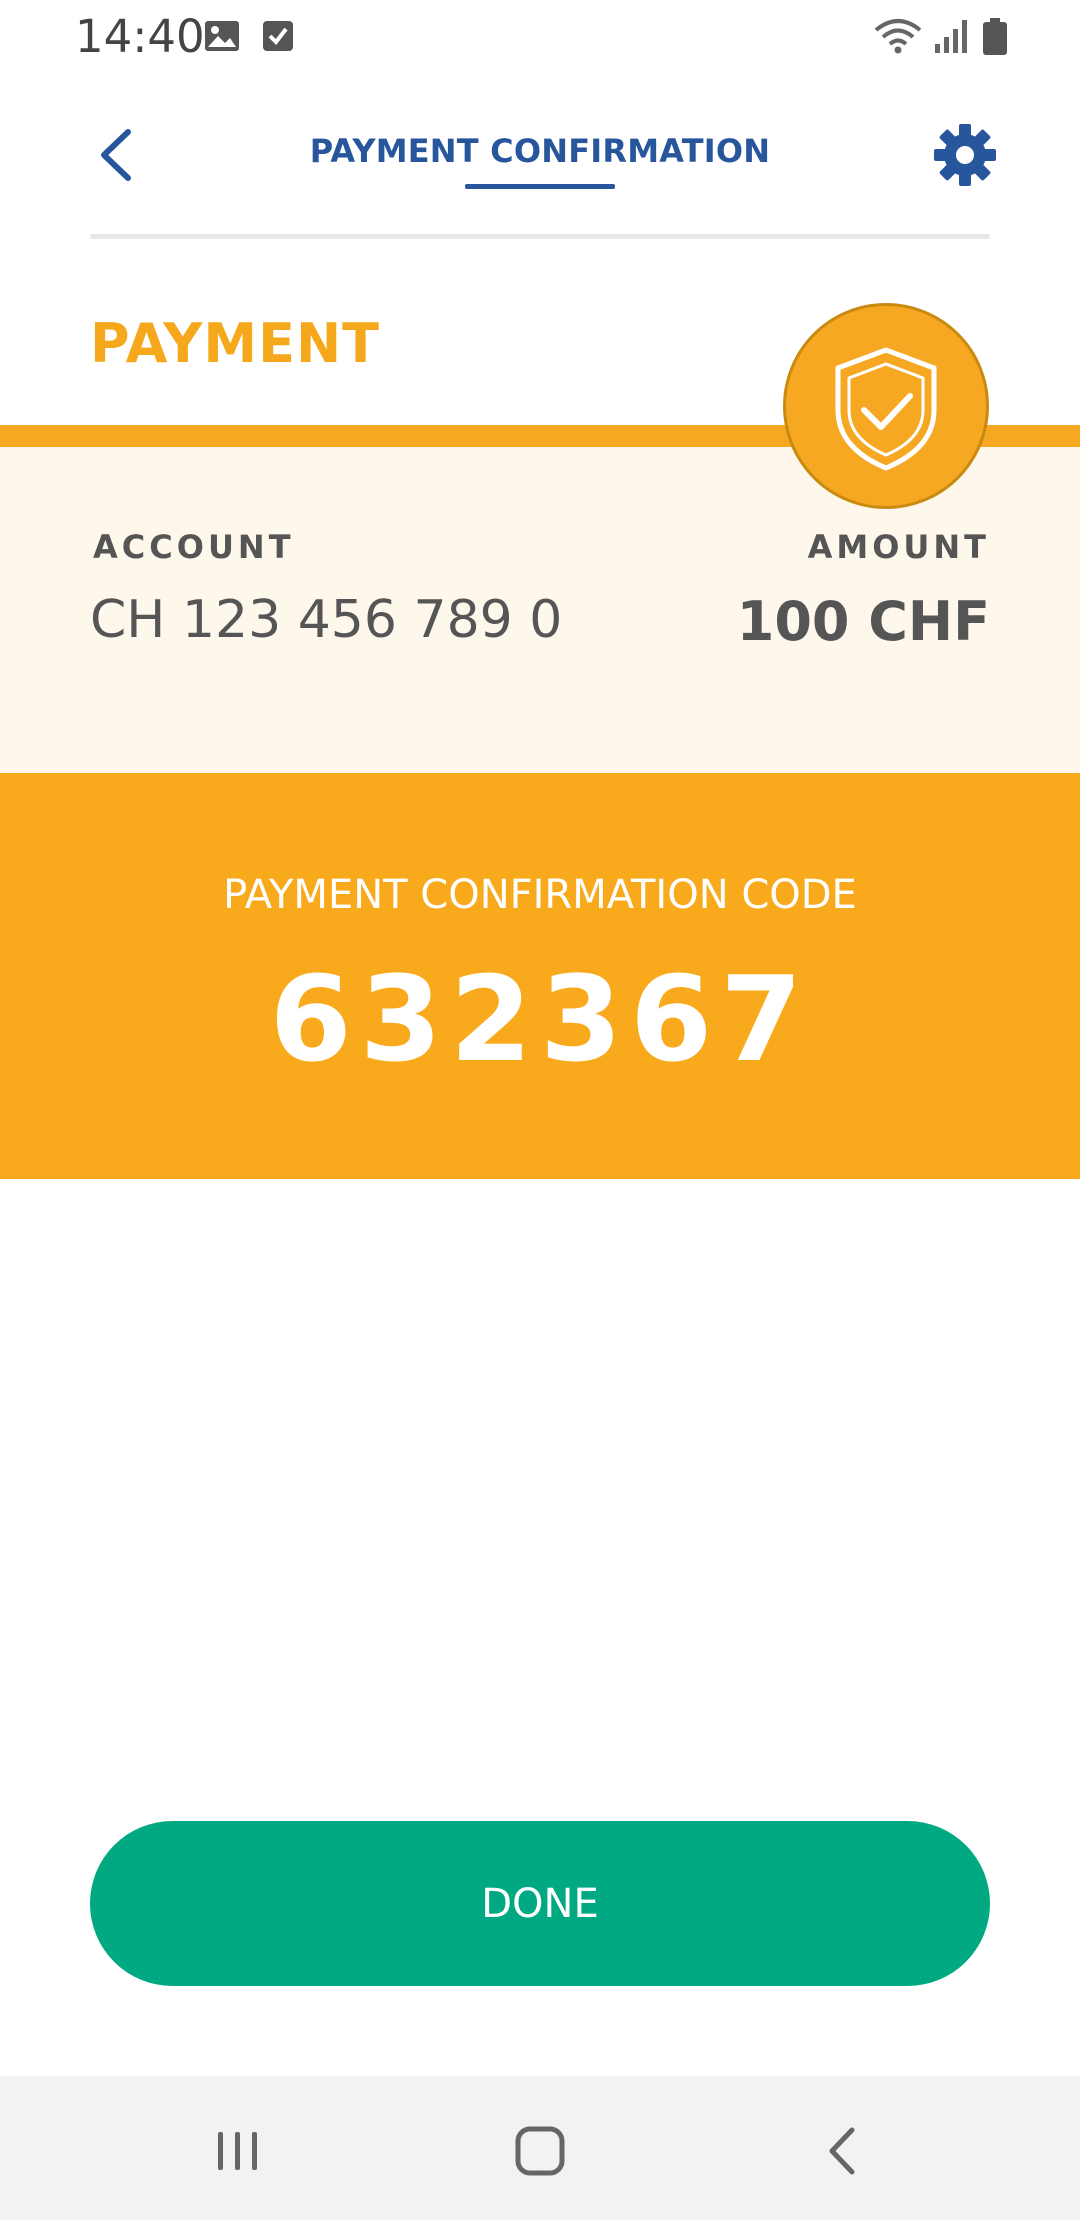 The image size is (1080, 2220). I want to click on home-button, so click(540, 2151).